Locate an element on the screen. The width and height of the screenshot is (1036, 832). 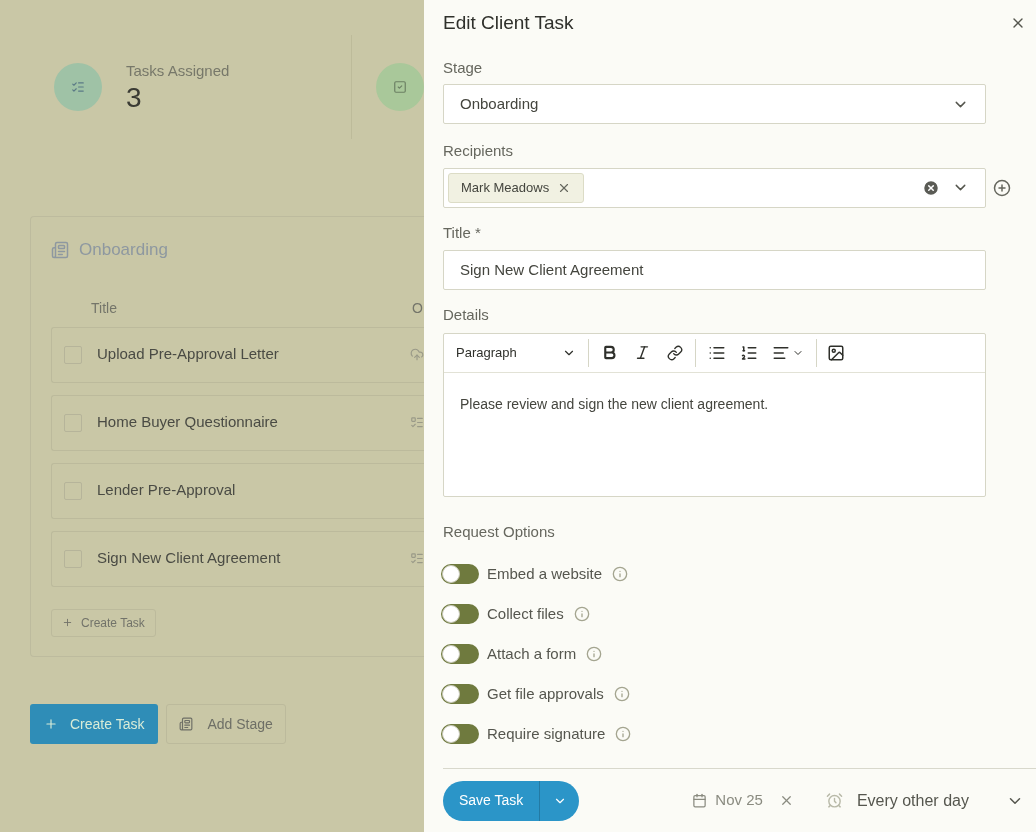
paragraph-select: Paragraph is located at coordinates (516, 352).